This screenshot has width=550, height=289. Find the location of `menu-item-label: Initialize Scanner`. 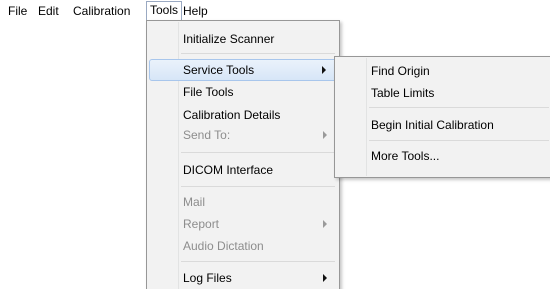

menu-item-label: Initialize Scanner is located at coordinates (229, 39).